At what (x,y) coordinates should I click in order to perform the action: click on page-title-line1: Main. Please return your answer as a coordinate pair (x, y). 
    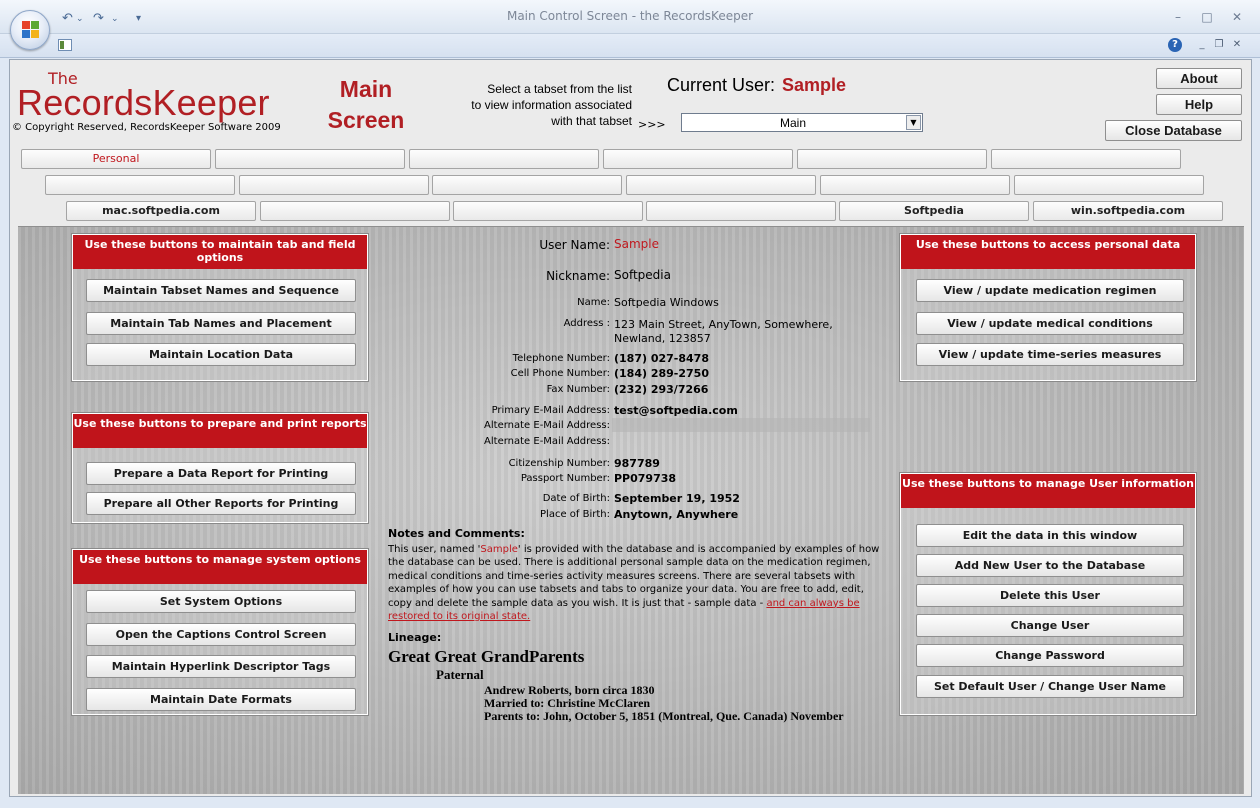
    Looking at the image, I should click on (366, 89).